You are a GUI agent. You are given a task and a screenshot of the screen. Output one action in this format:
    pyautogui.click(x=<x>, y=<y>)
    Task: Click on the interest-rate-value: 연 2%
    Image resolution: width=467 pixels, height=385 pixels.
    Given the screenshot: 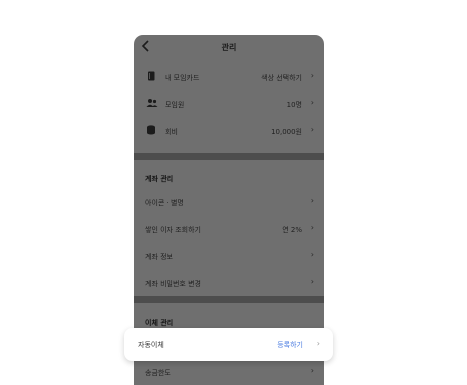 What is the action you would take?
    pyautogui.click(x=292, y=230)
    